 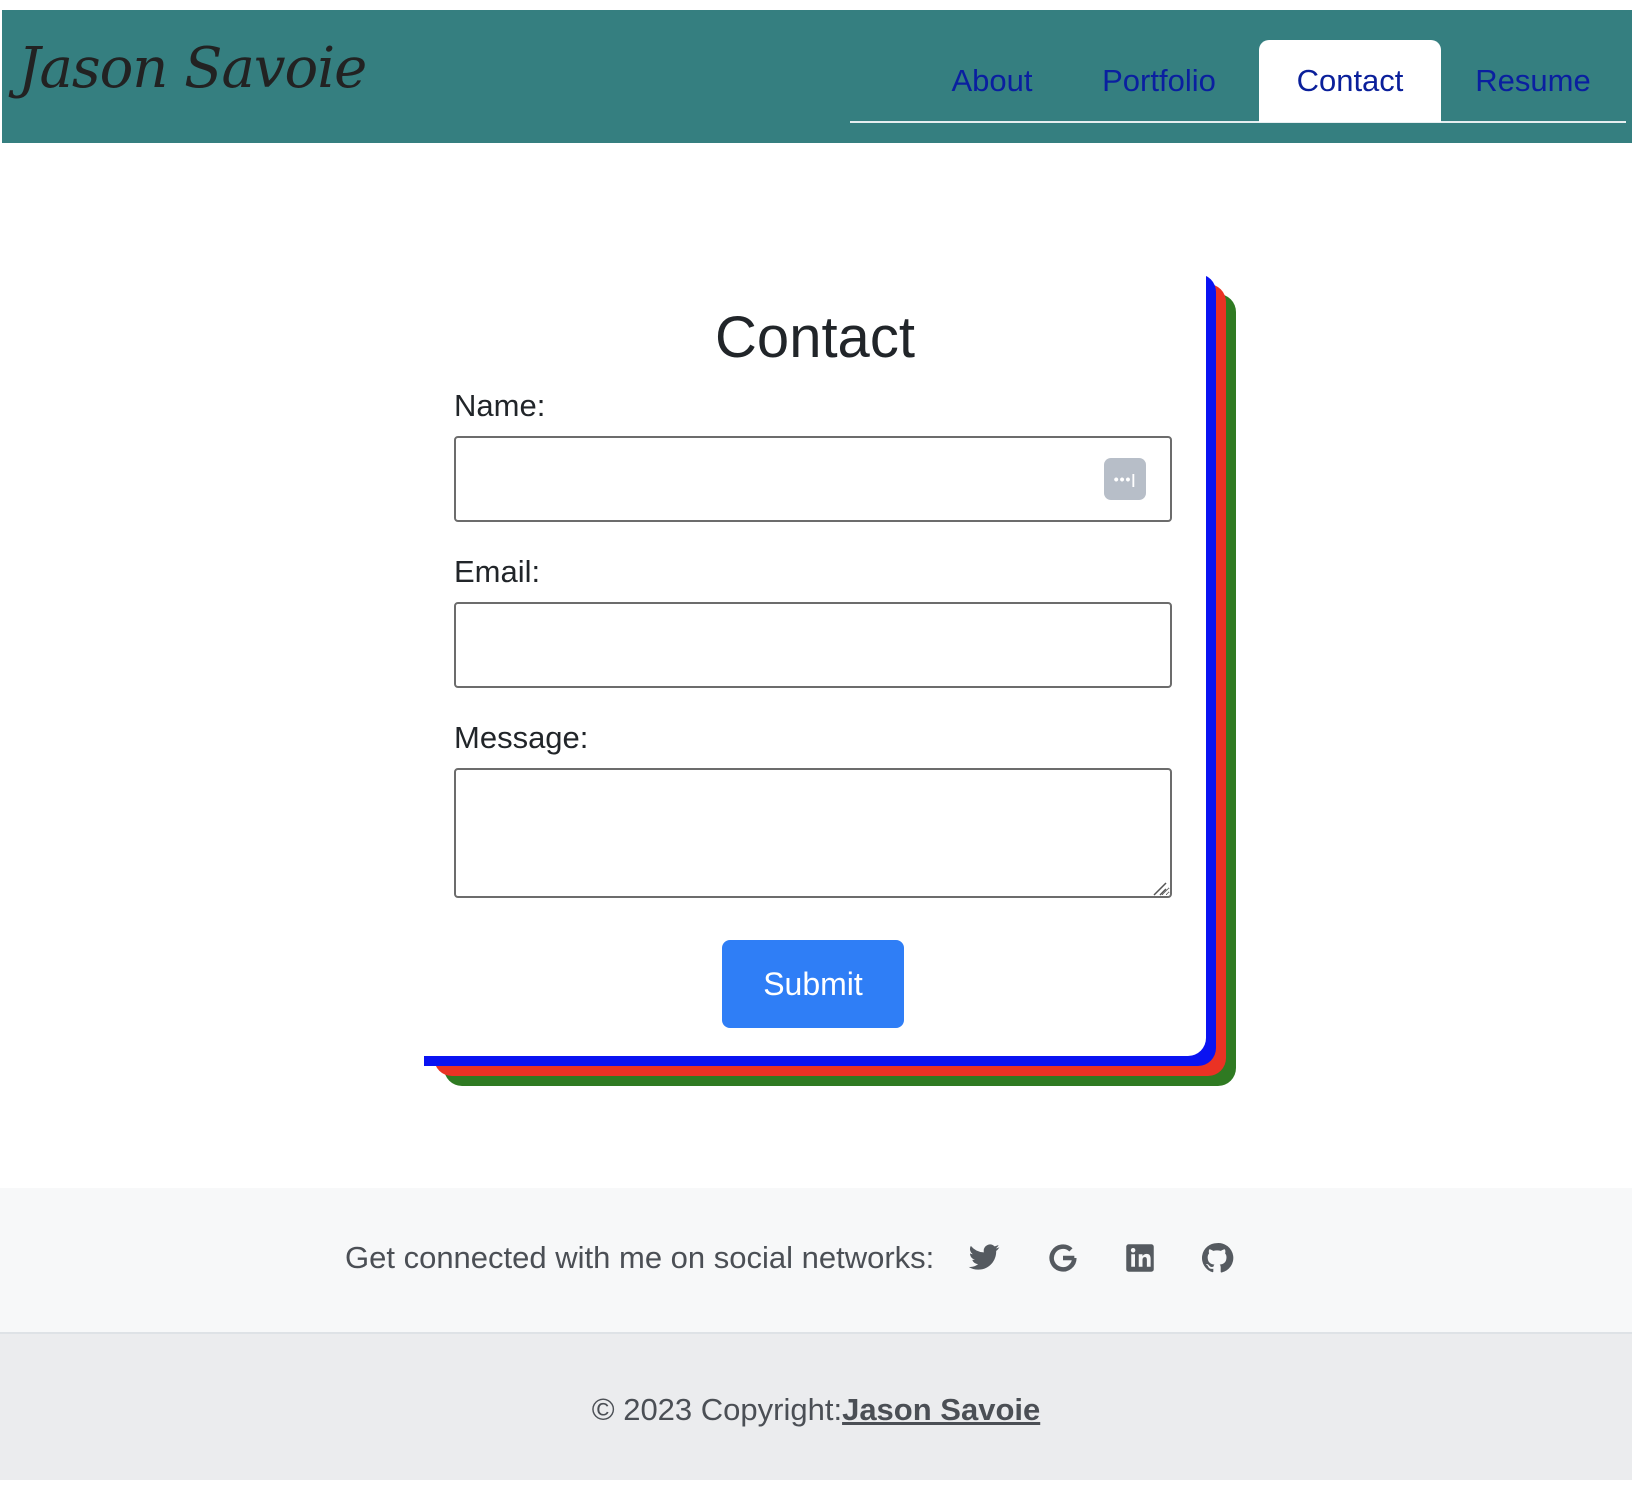 What do you see at coordinates (521, 737) in the screenshot?
I see `message-label: Message:` at bounding box center [521, 737].